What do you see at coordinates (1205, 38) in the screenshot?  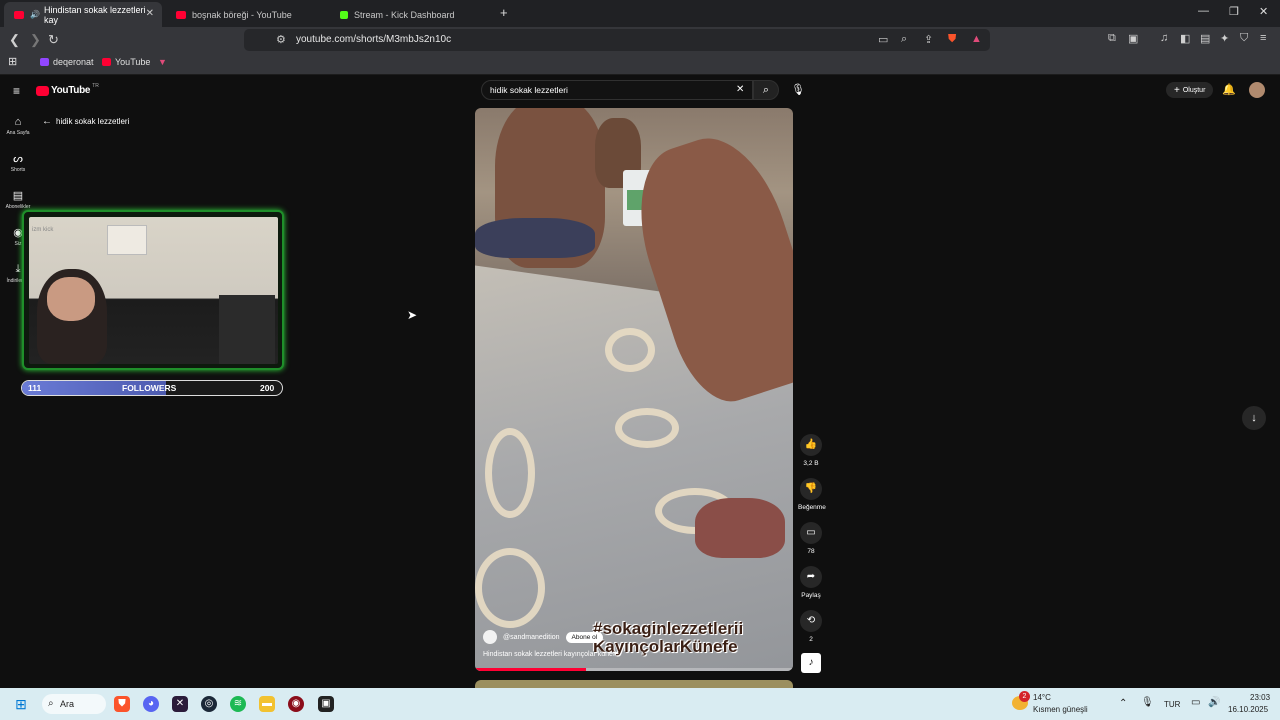 I see `wallet-icon: ▤` at bounding box center [1205, 38].